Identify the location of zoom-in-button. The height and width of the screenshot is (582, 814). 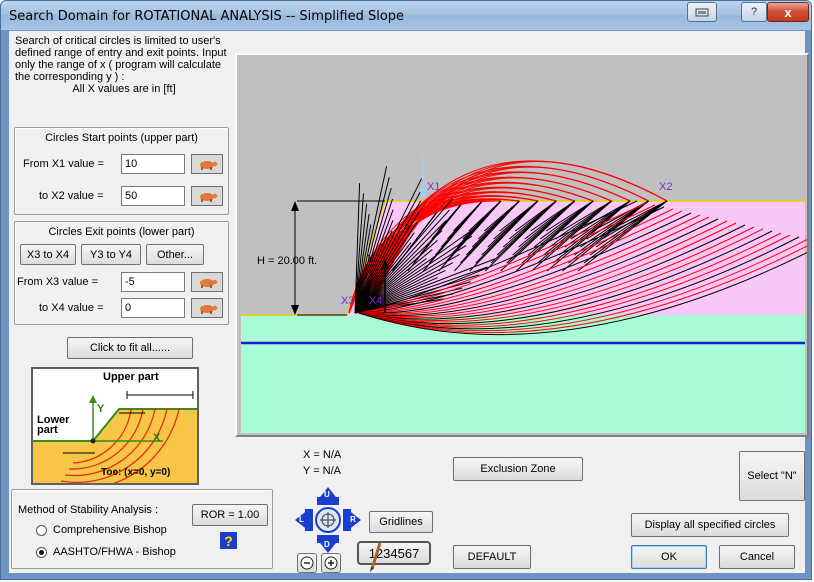
(331, 563).